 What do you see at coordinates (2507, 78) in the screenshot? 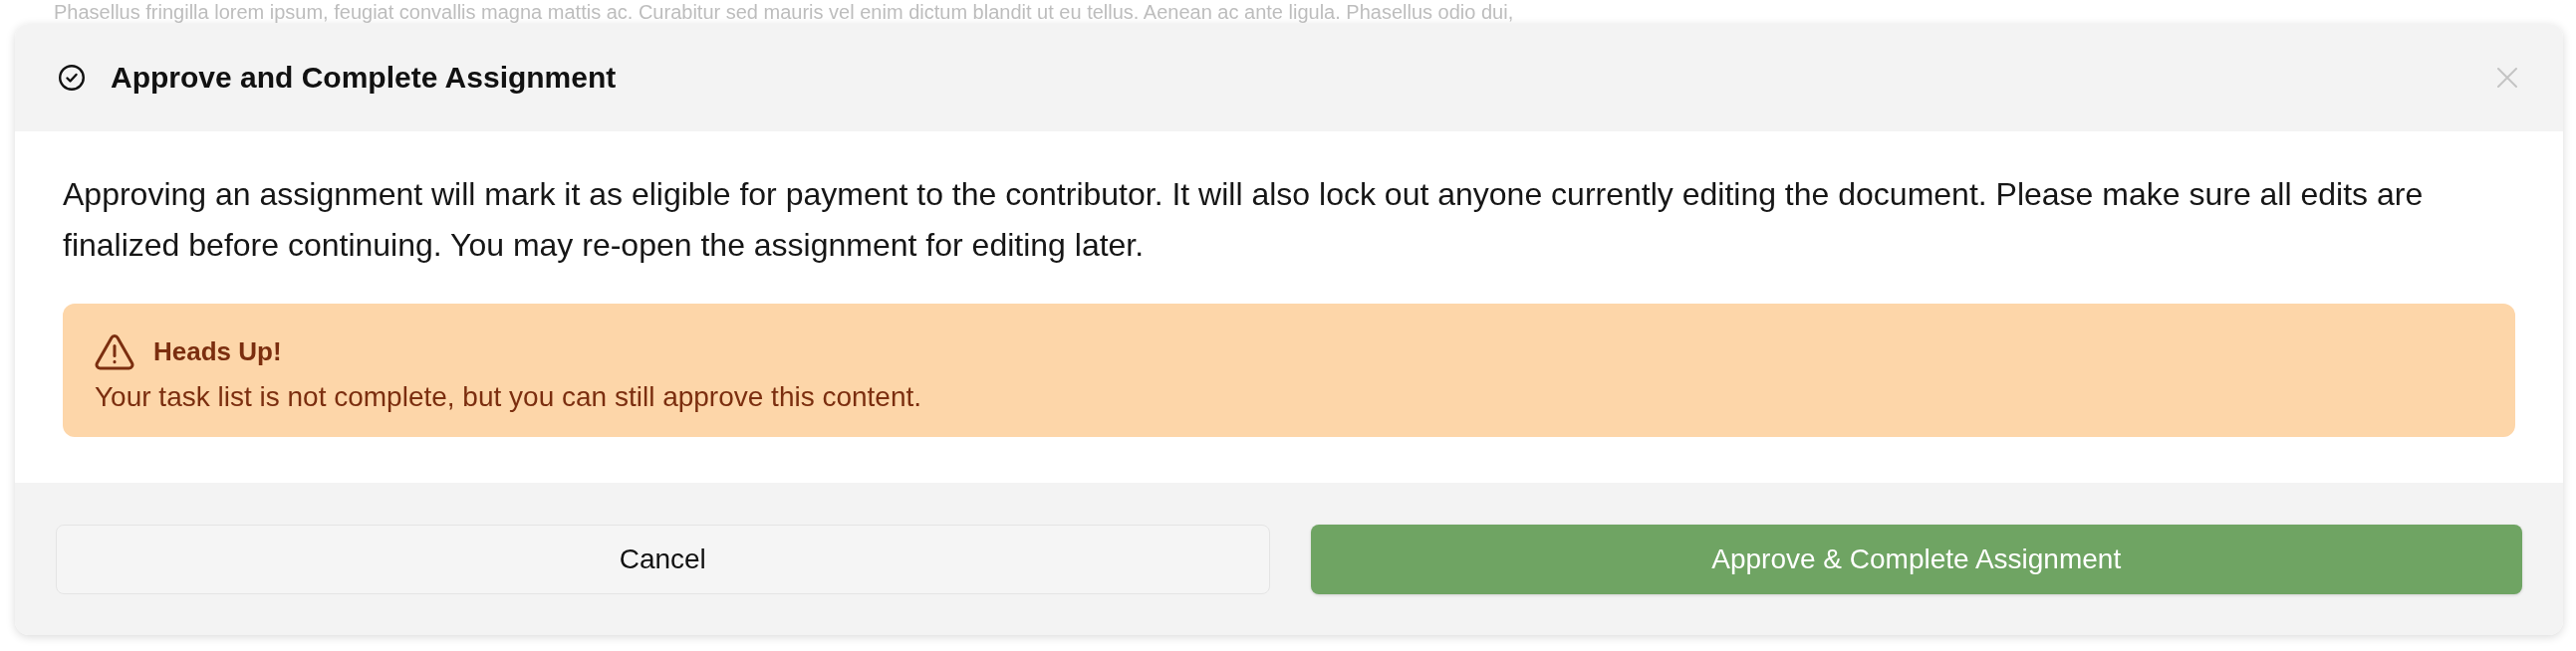
I see `close-icon` at bounding box center [2507, 78].